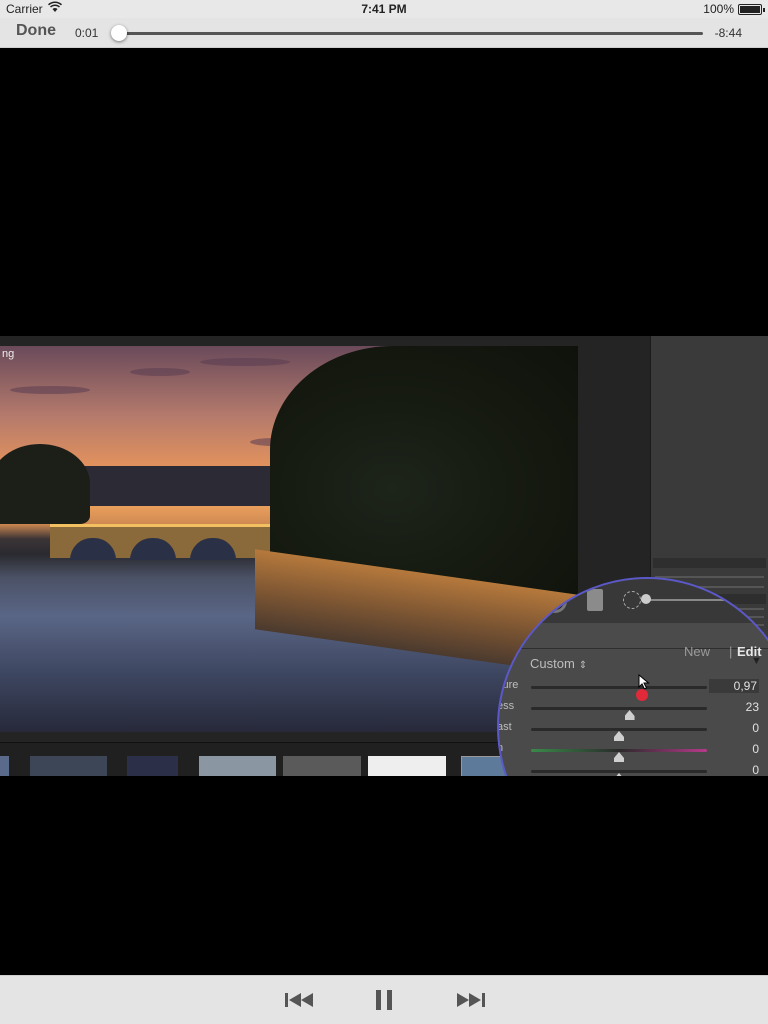 The width and height of the screenshot is (768, 1024). I want to click on slider-value: 23, so click(752, 707).